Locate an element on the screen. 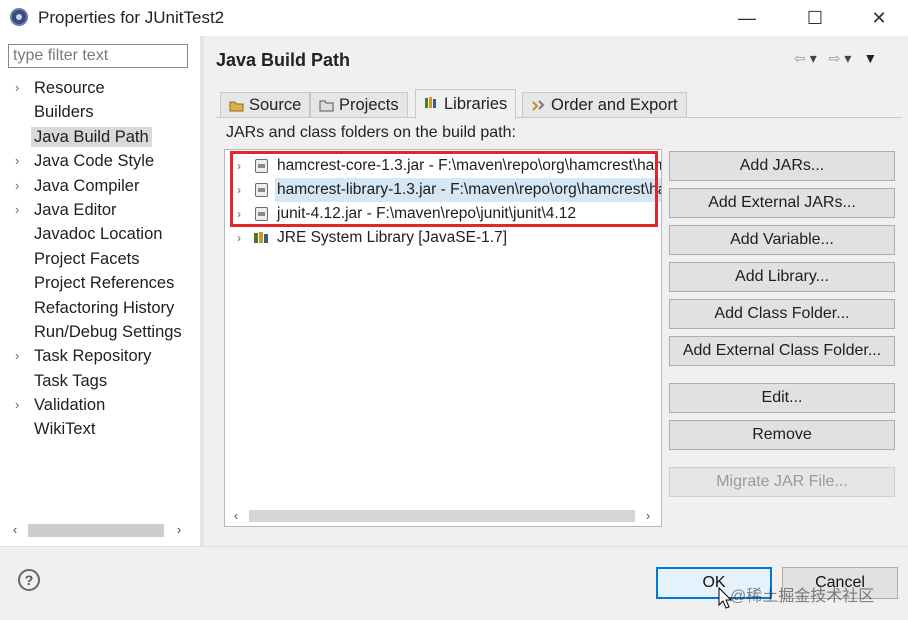 The width and height of the screenshot is (908, 620). sidebar-item-java-compiler: › Java Compiler is located at coordinates (100, 186).